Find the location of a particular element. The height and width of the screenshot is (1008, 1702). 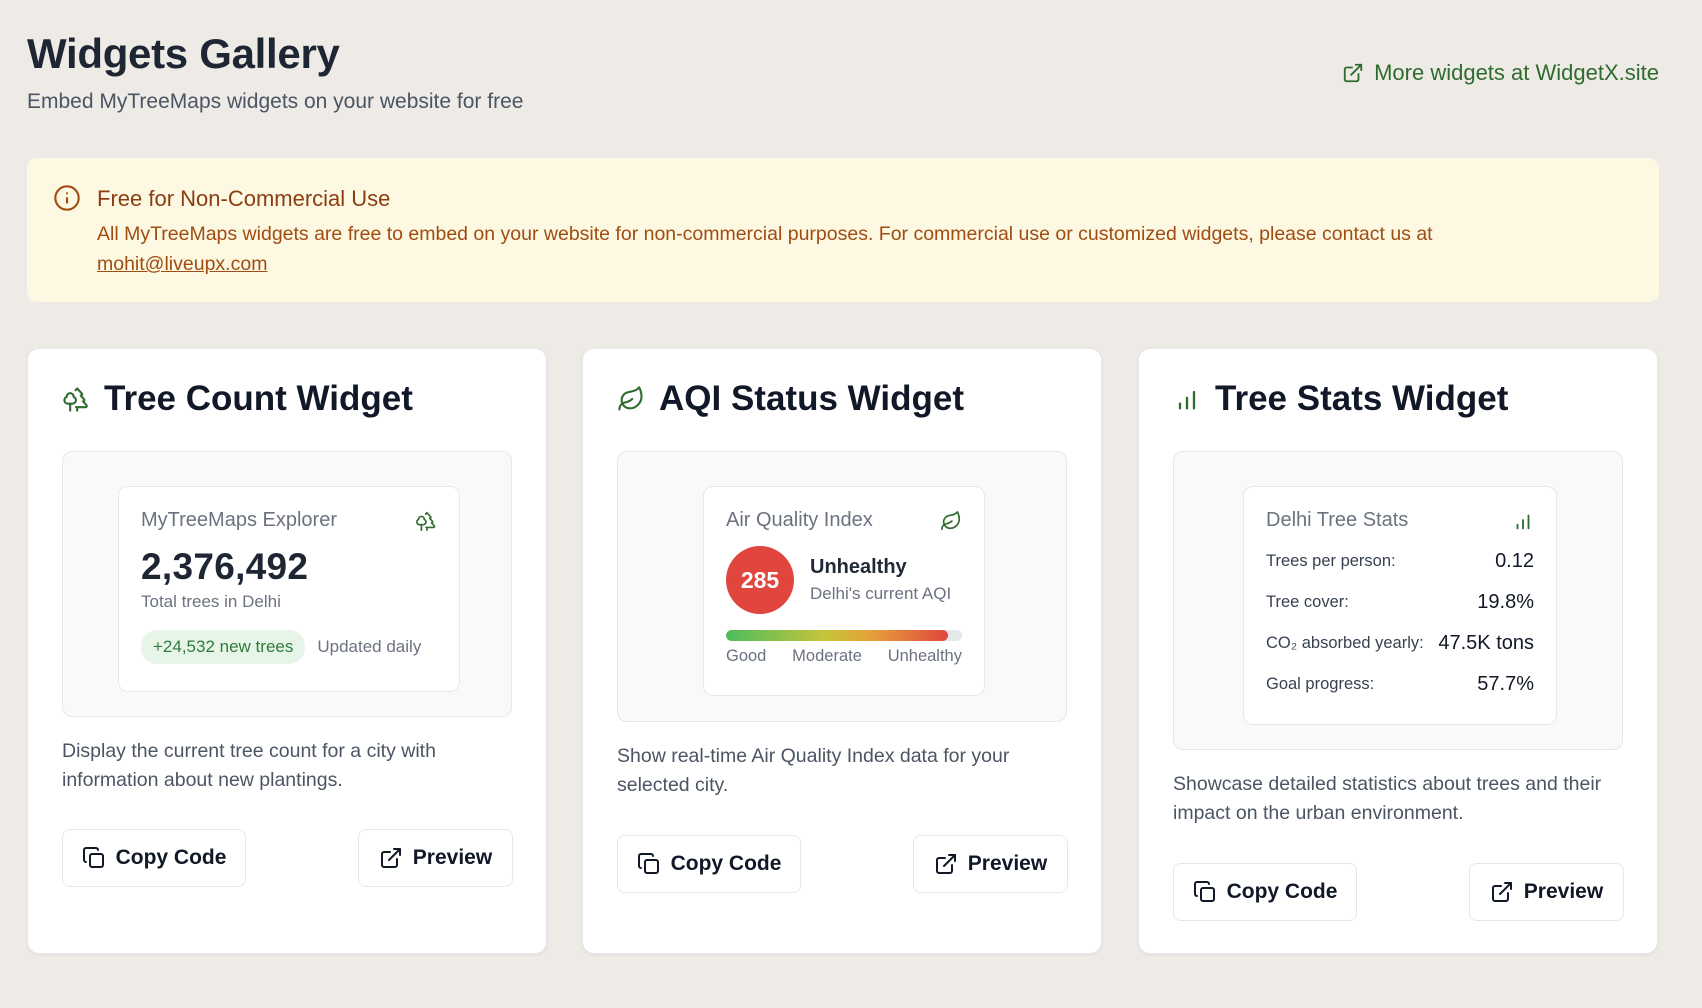

tree-count-footer: +24,532 new trees Updated daily is located at coordinates (289, 647).